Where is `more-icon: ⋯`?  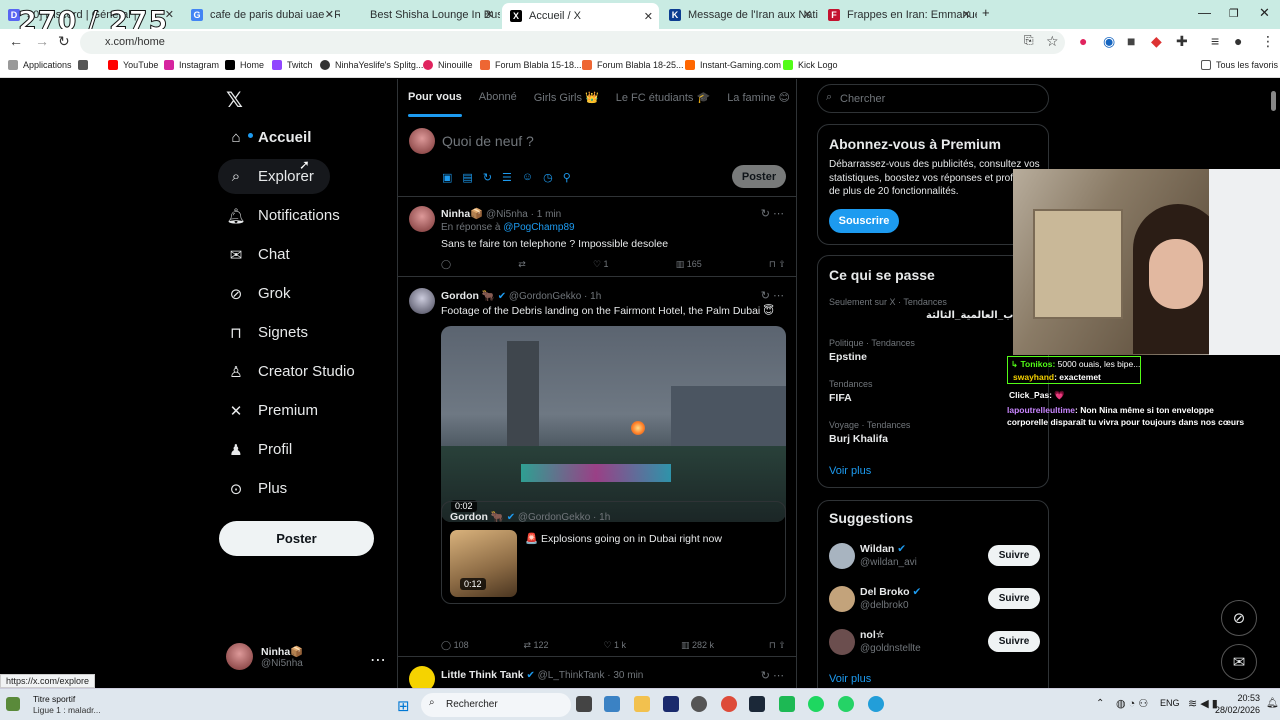
more-icon: ⋯ is located at coordinates (378, 660).